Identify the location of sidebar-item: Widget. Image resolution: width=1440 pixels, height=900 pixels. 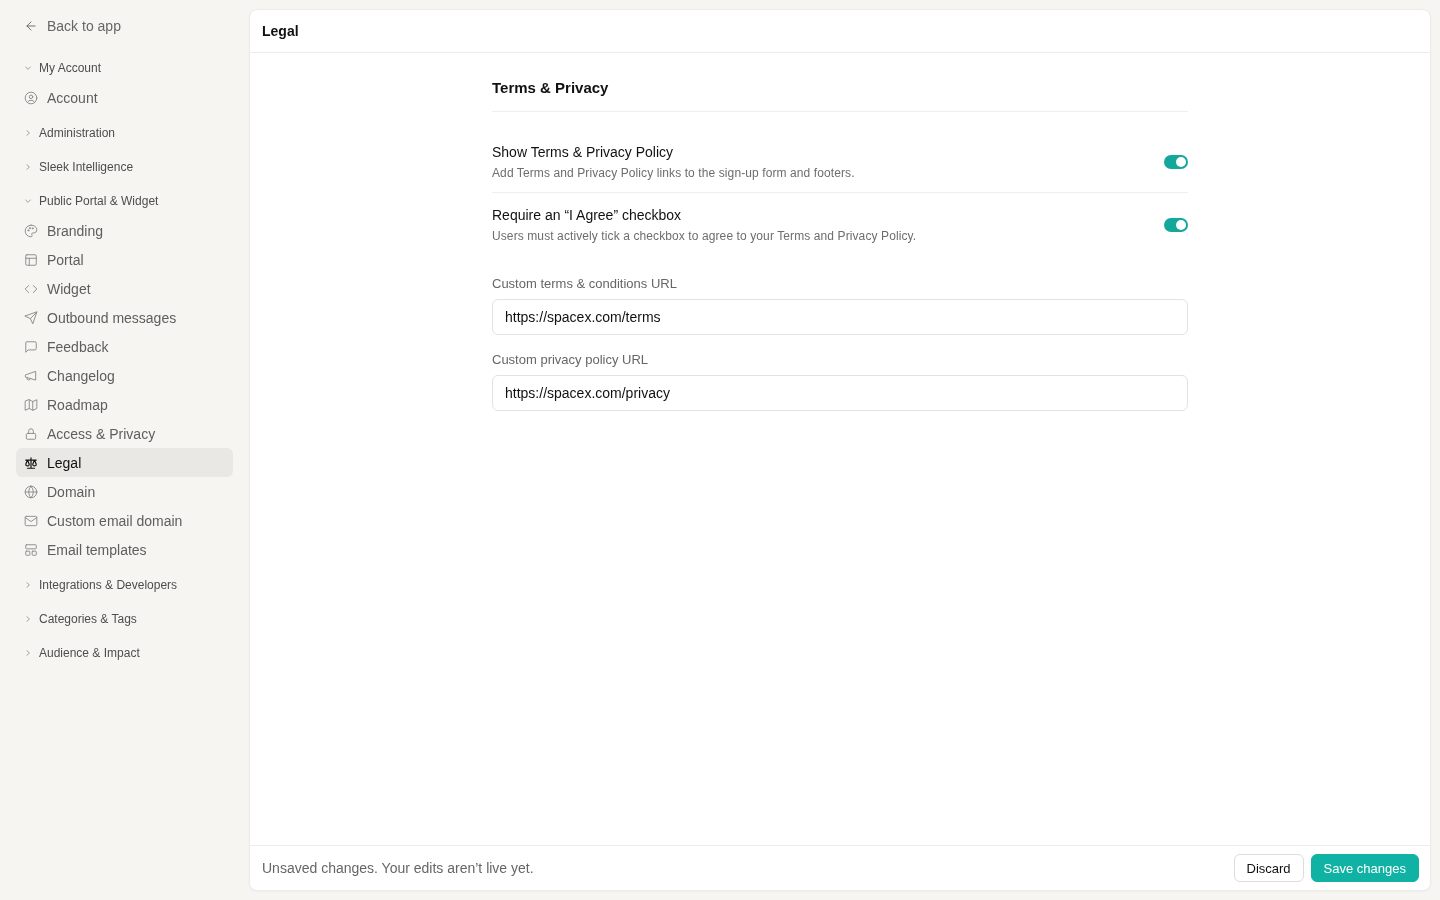
(124, 288).